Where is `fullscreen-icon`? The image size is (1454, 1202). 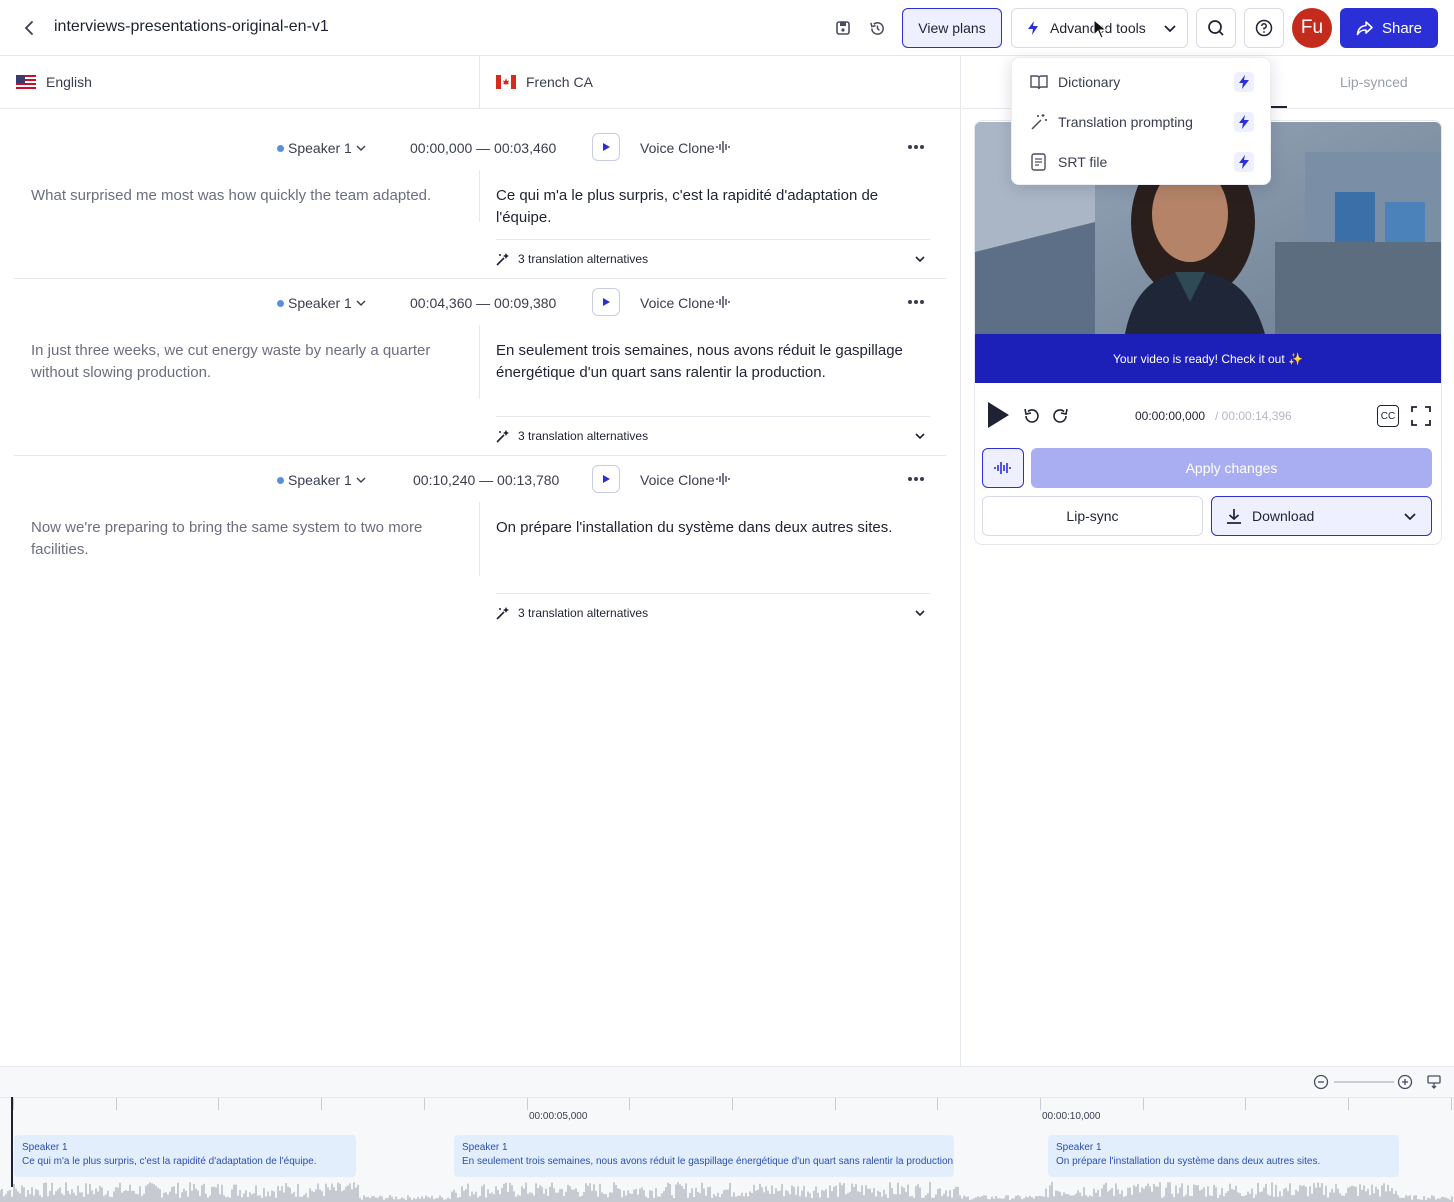 fullscreen-icon is located at coordinates (1421, 416).